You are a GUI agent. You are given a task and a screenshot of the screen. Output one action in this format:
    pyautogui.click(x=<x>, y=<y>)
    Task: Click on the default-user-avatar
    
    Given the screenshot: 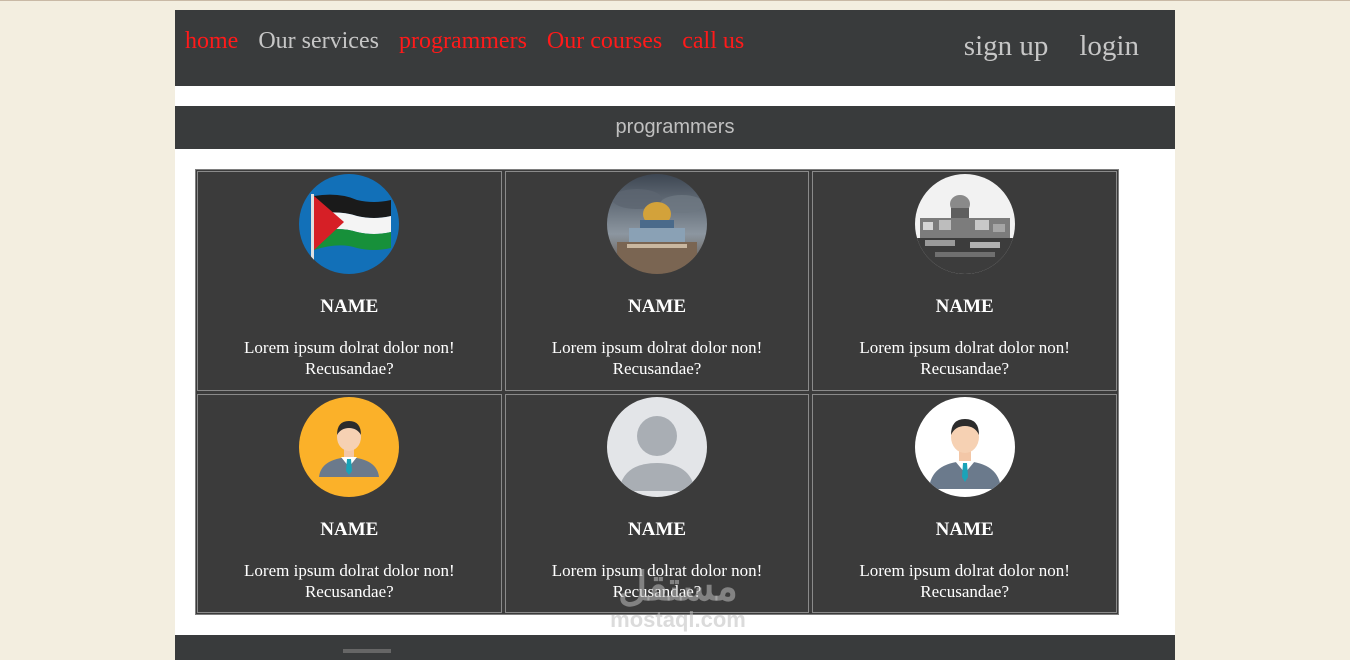 What is the action you would take?
    pyautogui.click(x=656, y=446)
    